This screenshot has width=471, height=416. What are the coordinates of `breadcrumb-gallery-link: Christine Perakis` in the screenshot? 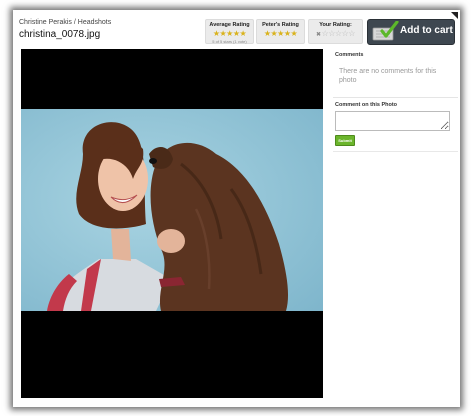 It's located at (45, 22).